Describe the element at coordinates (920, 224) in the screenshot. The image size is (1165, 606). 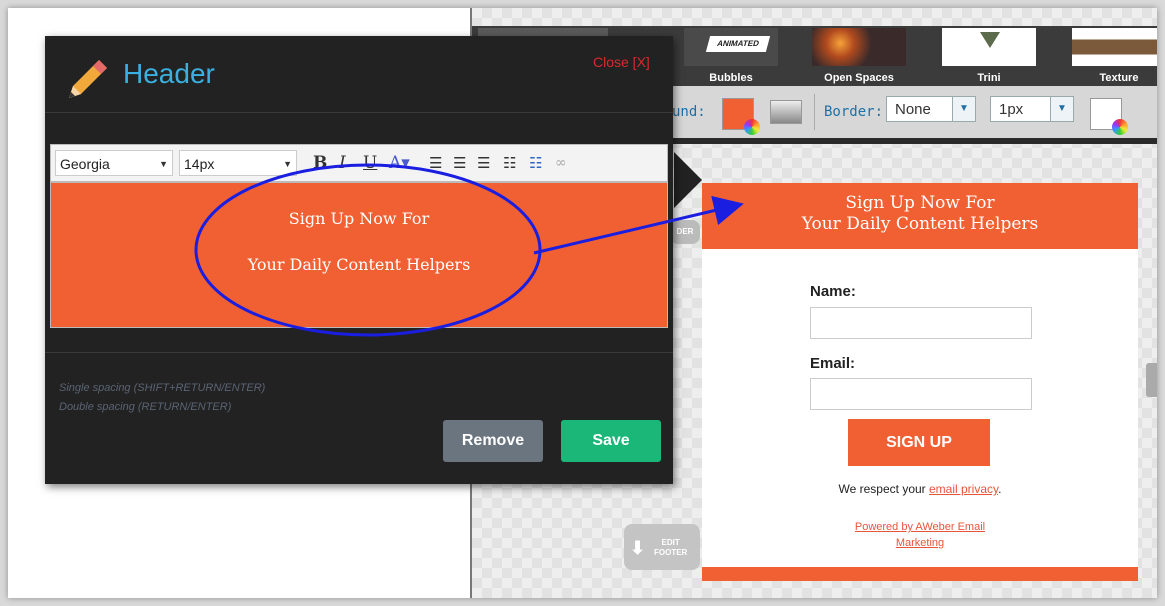
I see `form-header-line2: Your Daily Content Helpers` at that location.